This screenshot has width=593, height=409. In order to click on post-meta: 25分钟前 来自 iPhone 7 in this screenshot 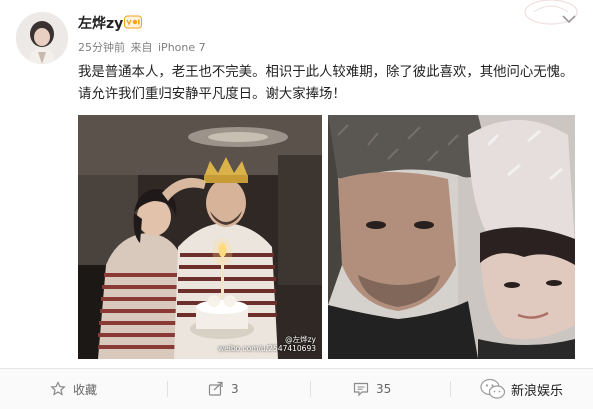, I will do `click(143, 47)`.